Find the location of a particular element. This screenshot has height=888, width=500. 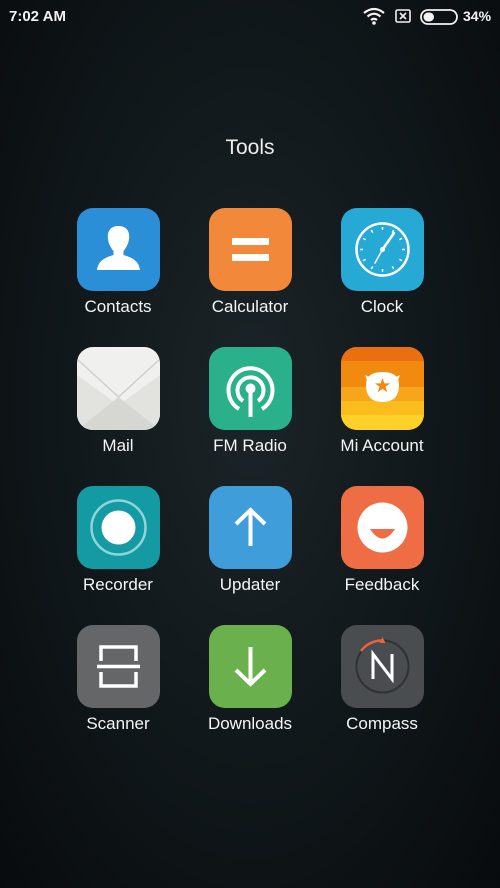

recorder-icon is located at coordinates (118, 527).